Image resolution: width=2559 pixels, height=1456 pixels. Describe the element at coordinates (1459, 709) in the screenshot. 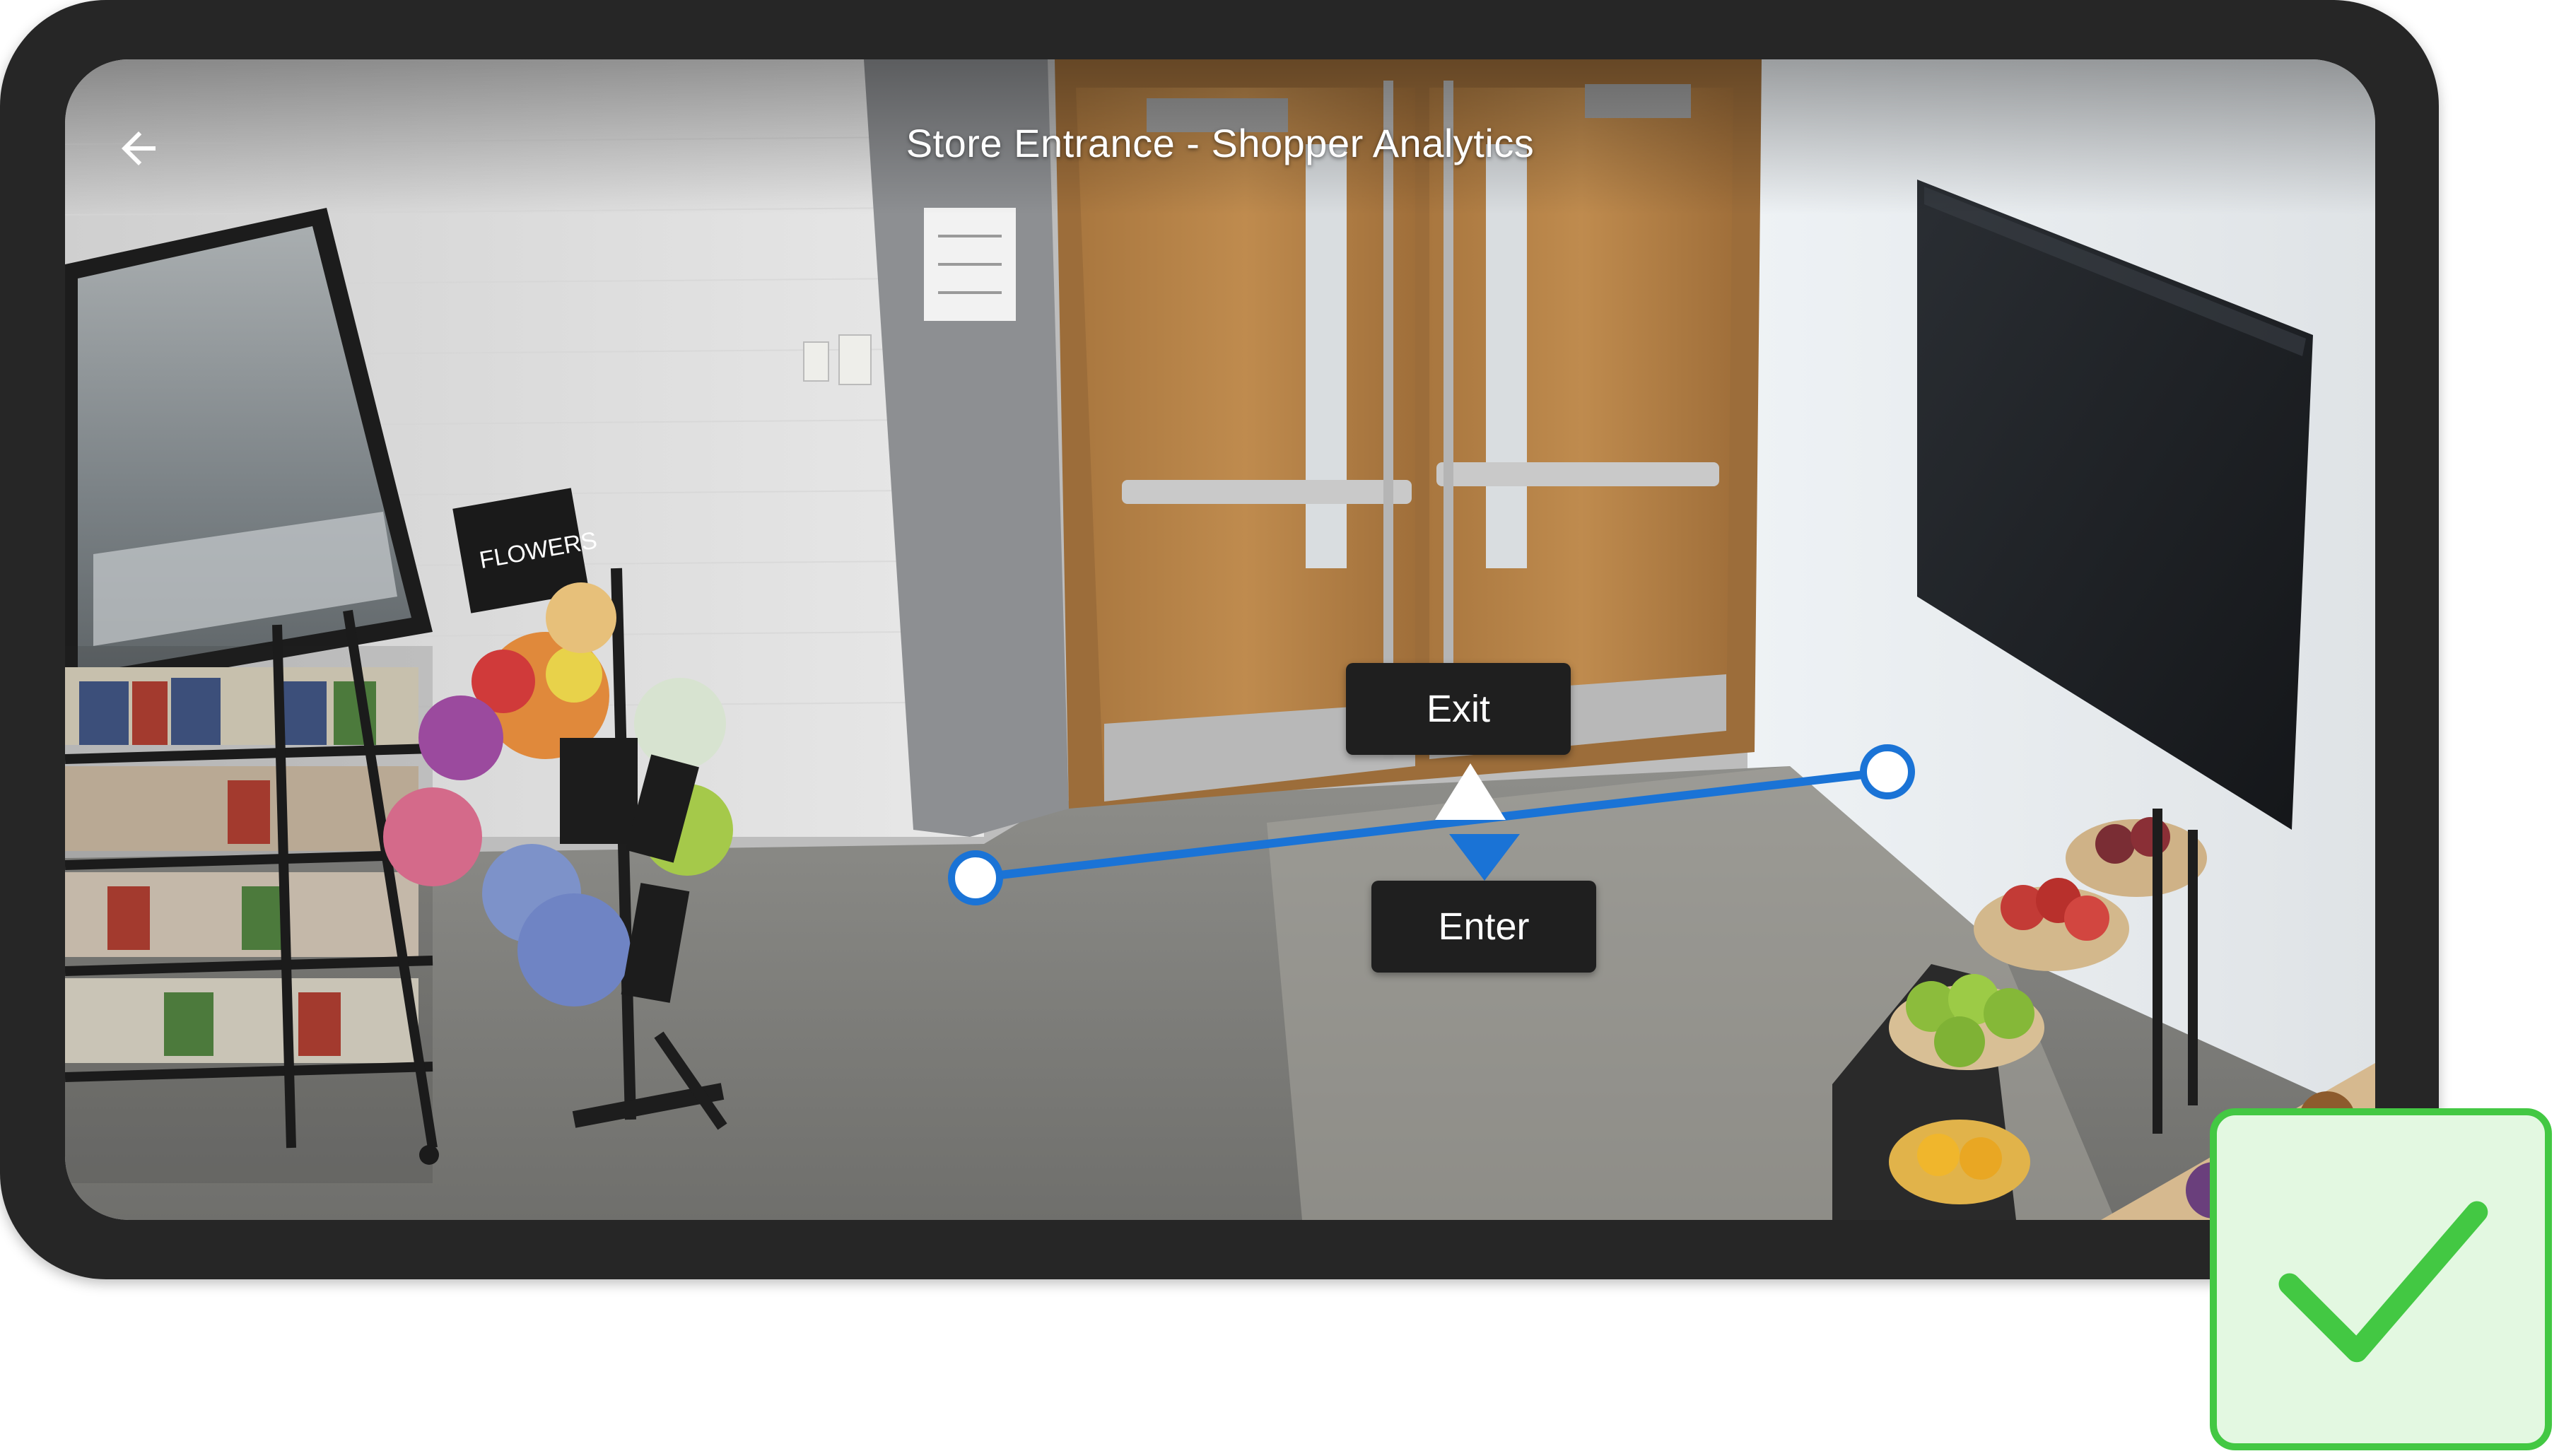

I see `exit-label: Exit` at that location.